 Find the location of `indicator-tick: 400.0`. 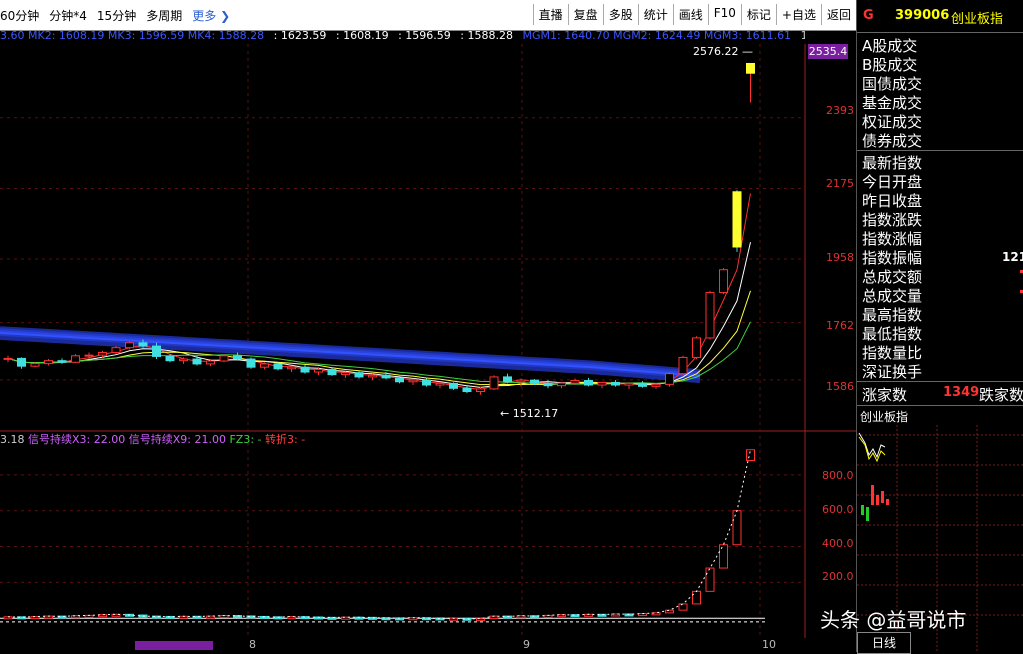

indicator-tick: 400.0 is located at coordinates (838, 543).